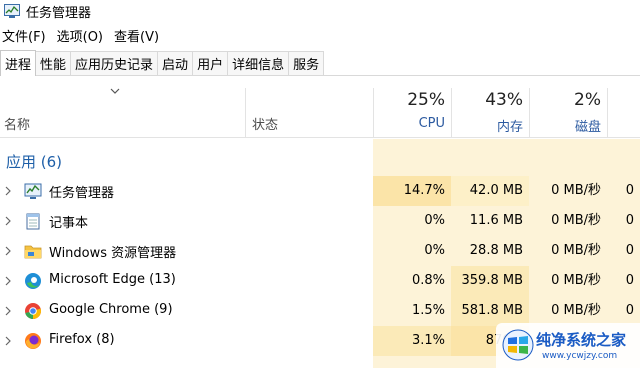 This screenshot has width=640, height=368. Describe the element at coordinates (426, 100) in the screenshot. I see `cpu-total-percent: 25%` at that location.